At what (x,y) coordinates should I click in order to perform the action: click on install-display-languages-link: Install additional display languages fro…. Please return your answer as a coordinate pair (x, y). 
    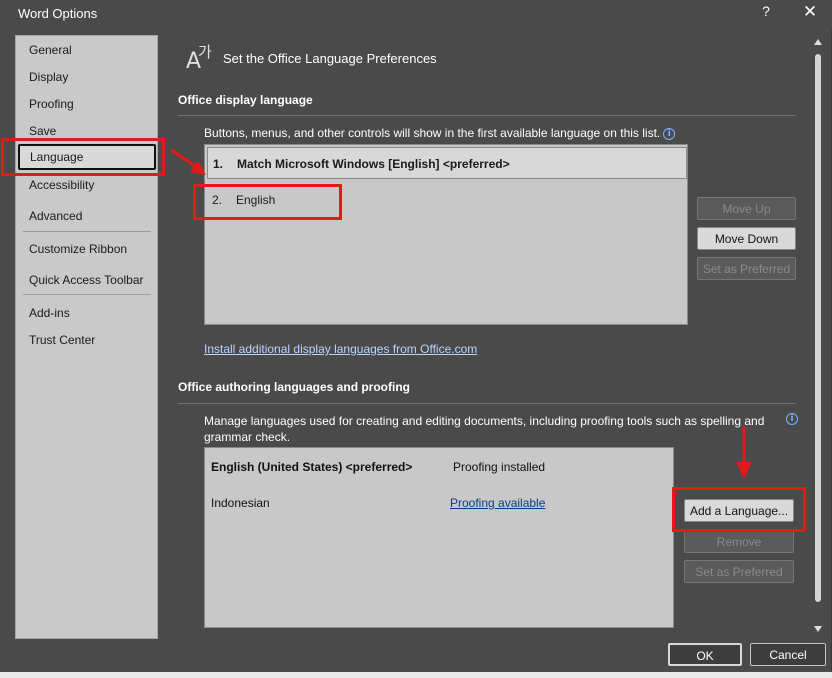
    Looking at the image, I should click on (340, 349).